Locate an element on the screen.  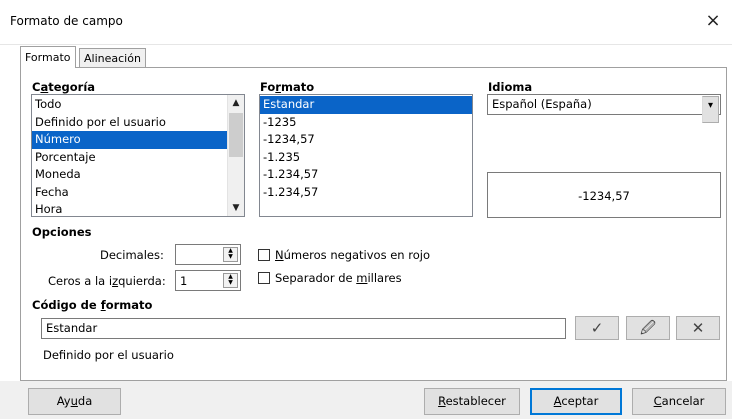
list-item: Hora is located at coordinates (130, 208).